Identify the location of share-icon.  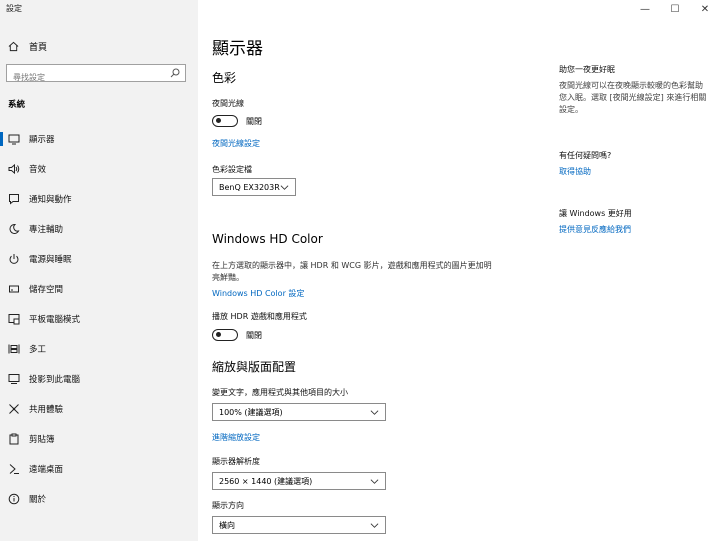
(14, 409).